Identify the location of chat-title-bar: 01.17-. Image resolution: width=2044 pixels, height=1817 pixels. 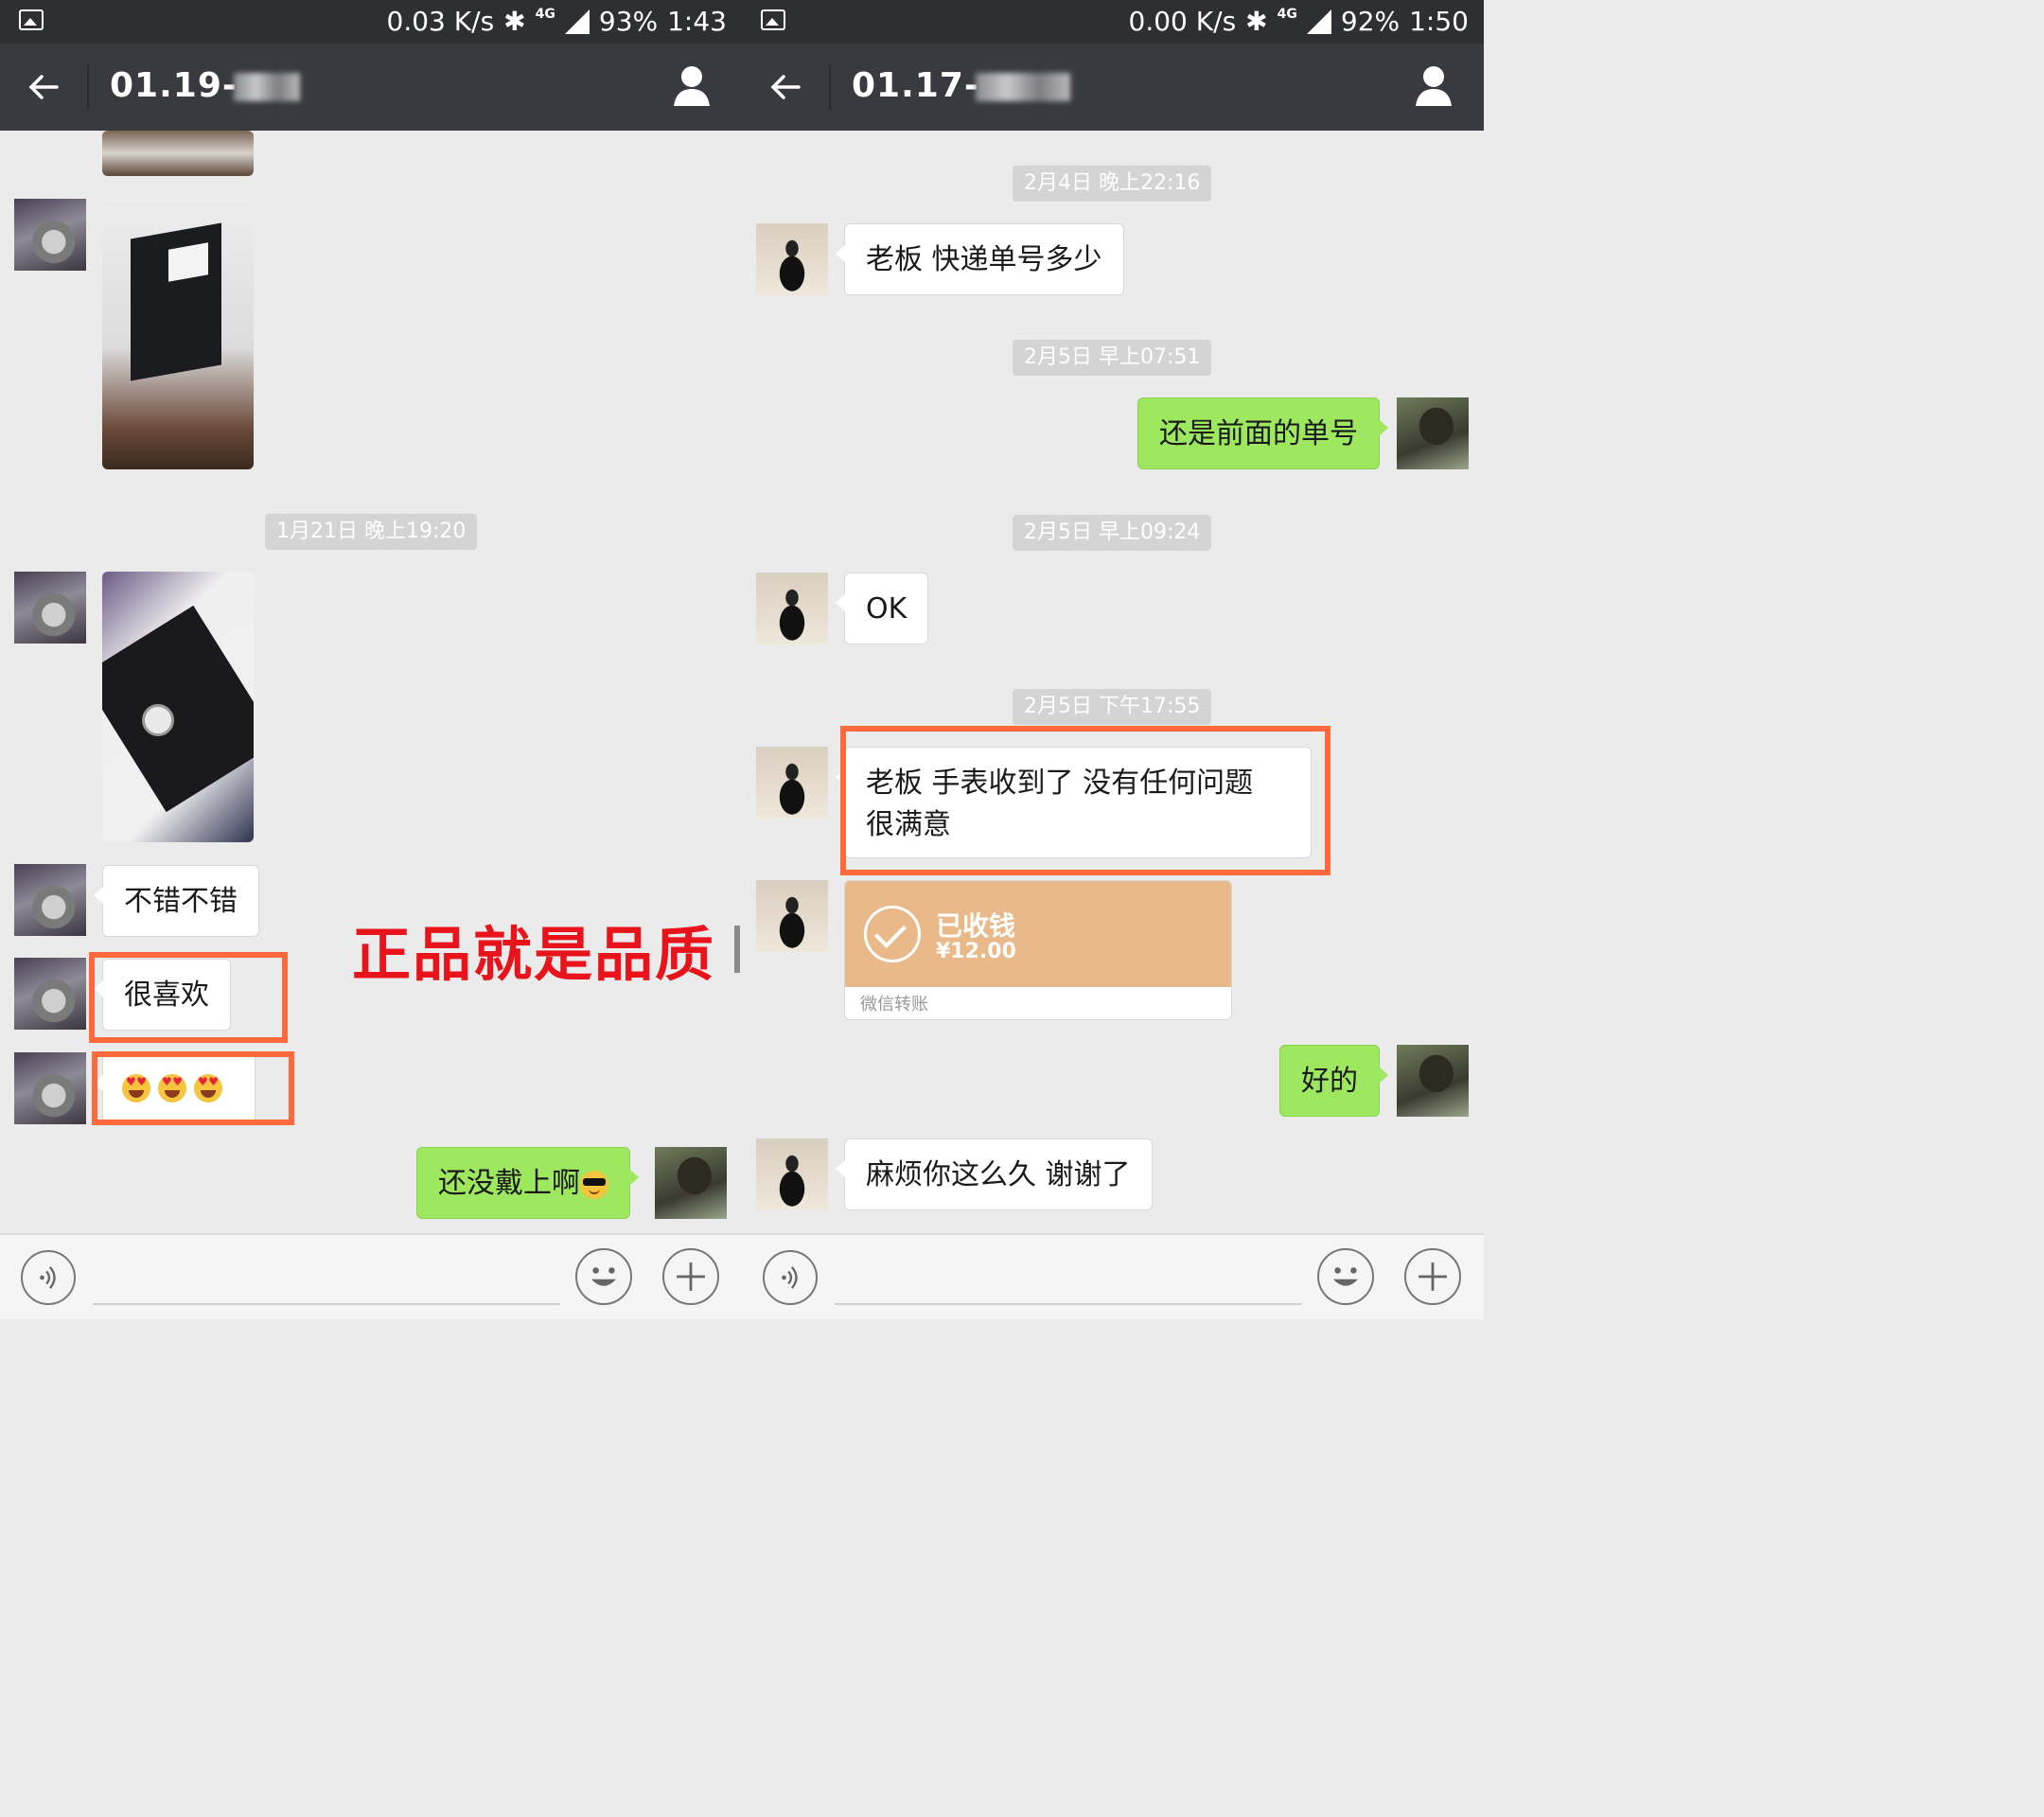
(1113, 87).